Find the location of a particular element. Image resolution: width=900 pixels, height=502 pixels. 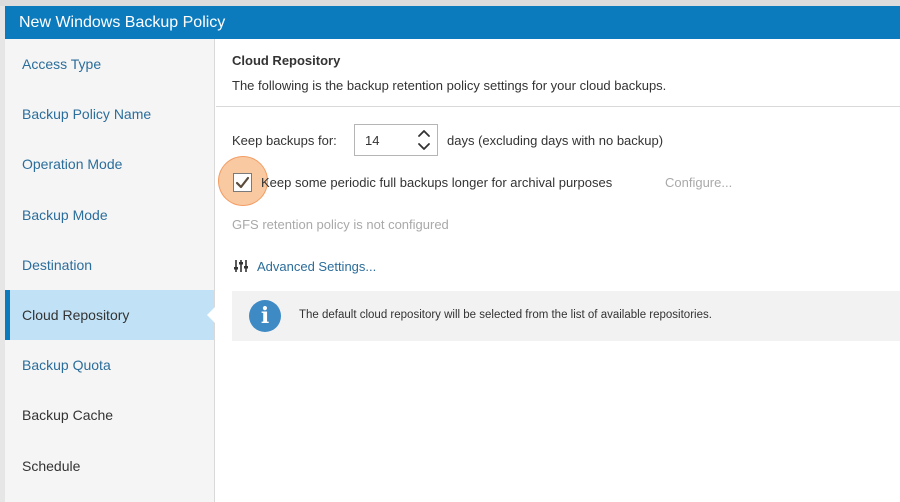

sidebar-item-backup-cache: Backup Cache is located at coordinates (109, 415).